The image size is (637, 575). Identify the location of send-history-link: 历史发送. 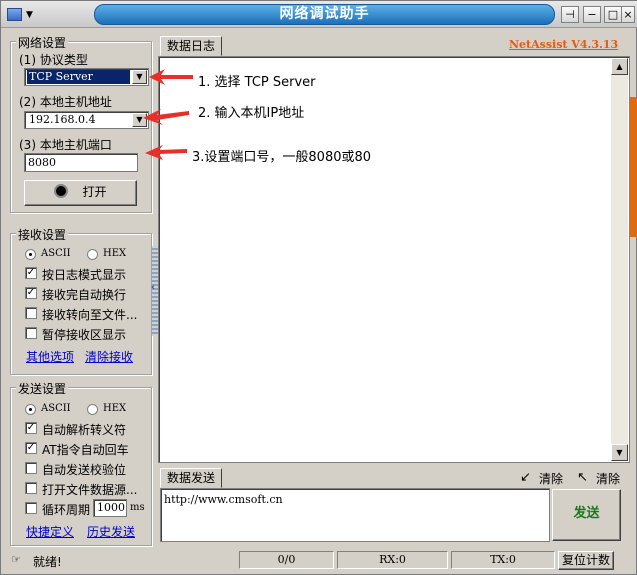
(111, 531).